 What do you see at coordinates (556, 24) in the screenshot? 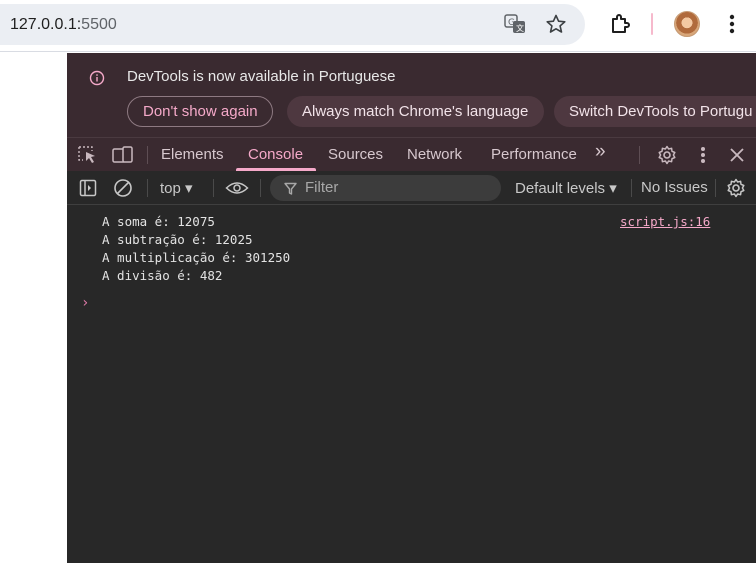
I see `bookmark-star-icon` at bounding box center [556, 24].